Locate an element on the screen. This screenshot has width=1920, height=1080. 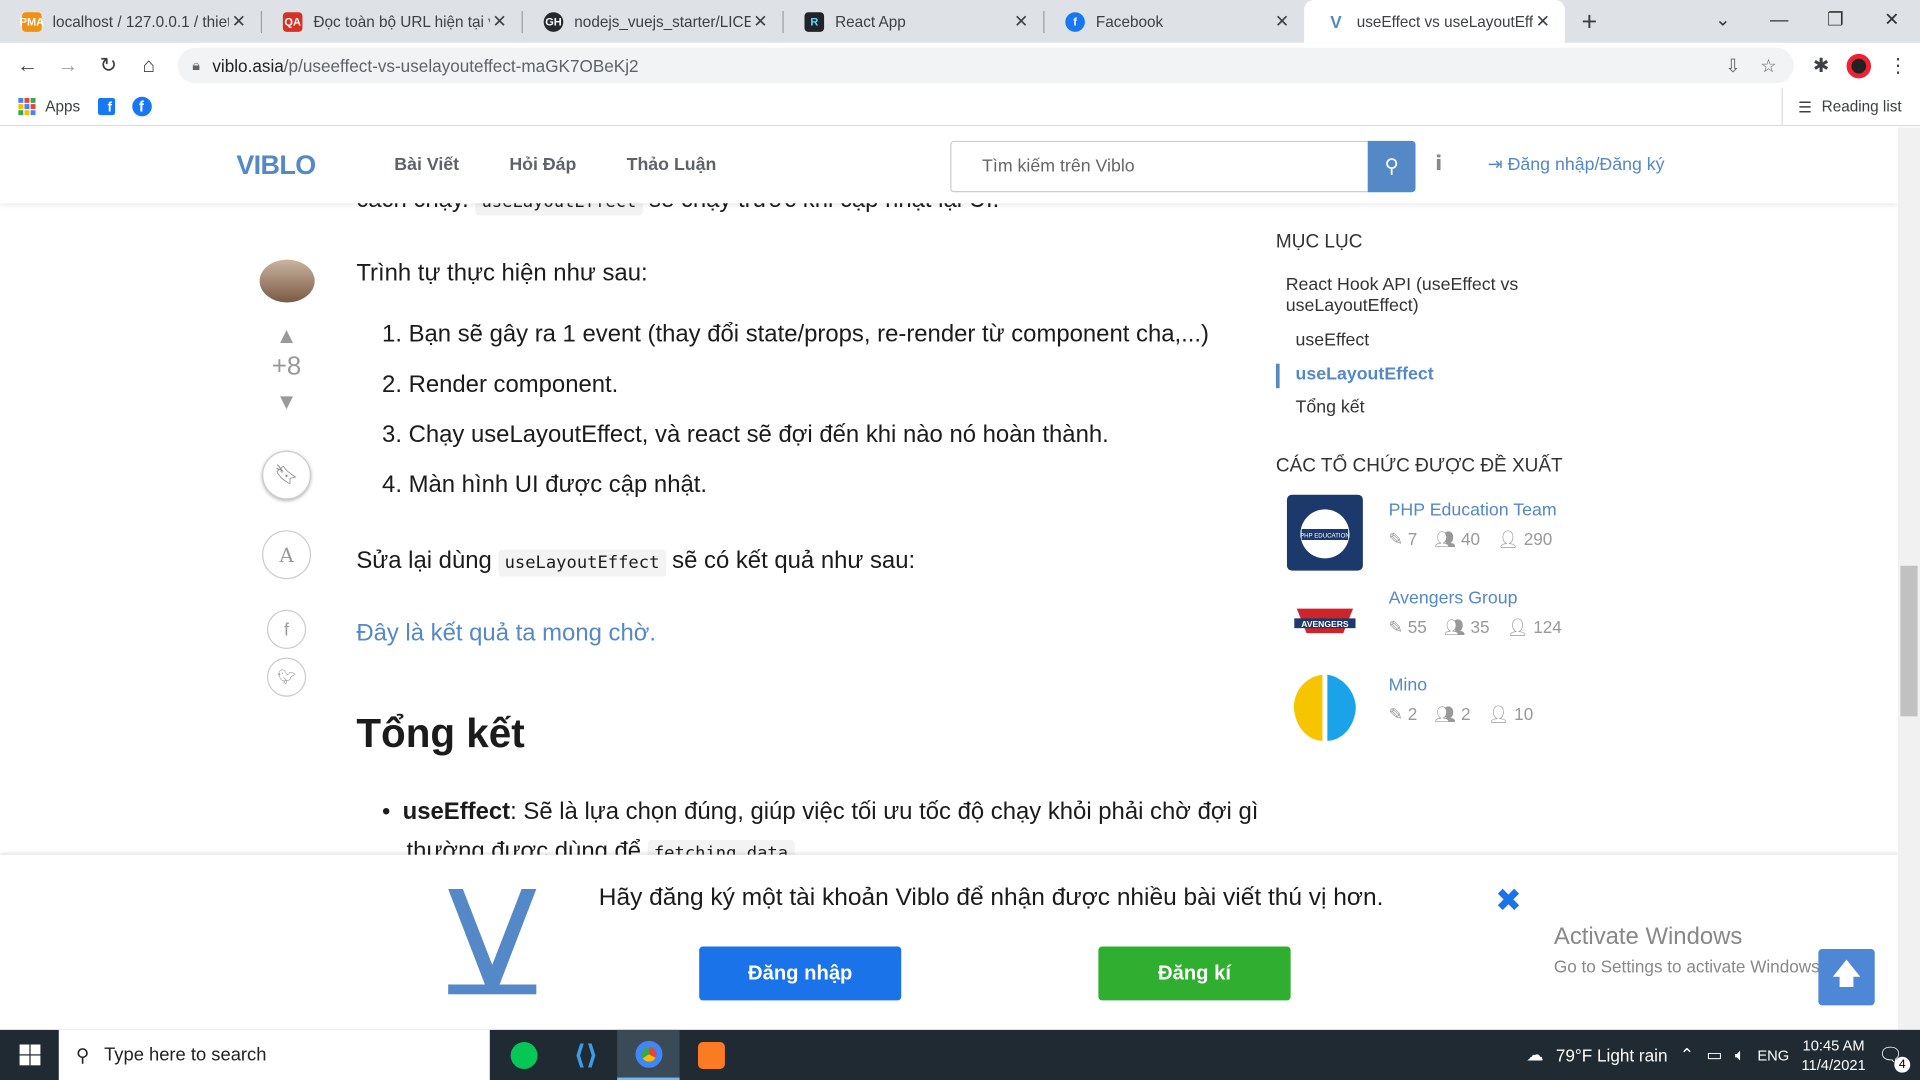
bookmark-apps: Apps is located at coordinates (49, 106).